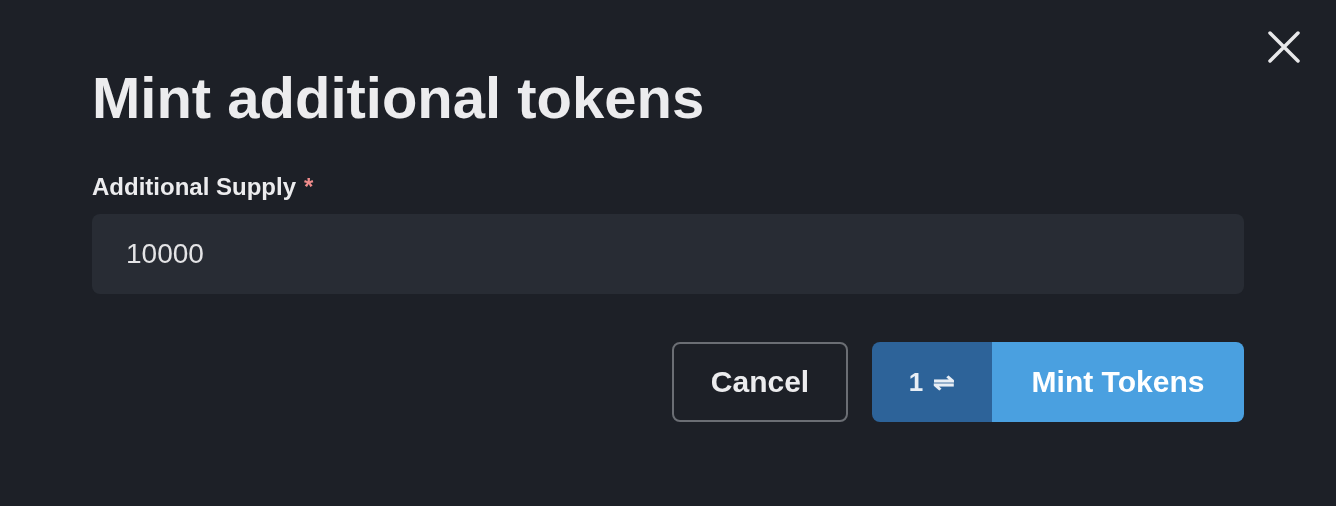 This screenshot has width=1336, height=506. I want to click on close-button, so click(1284, 47).